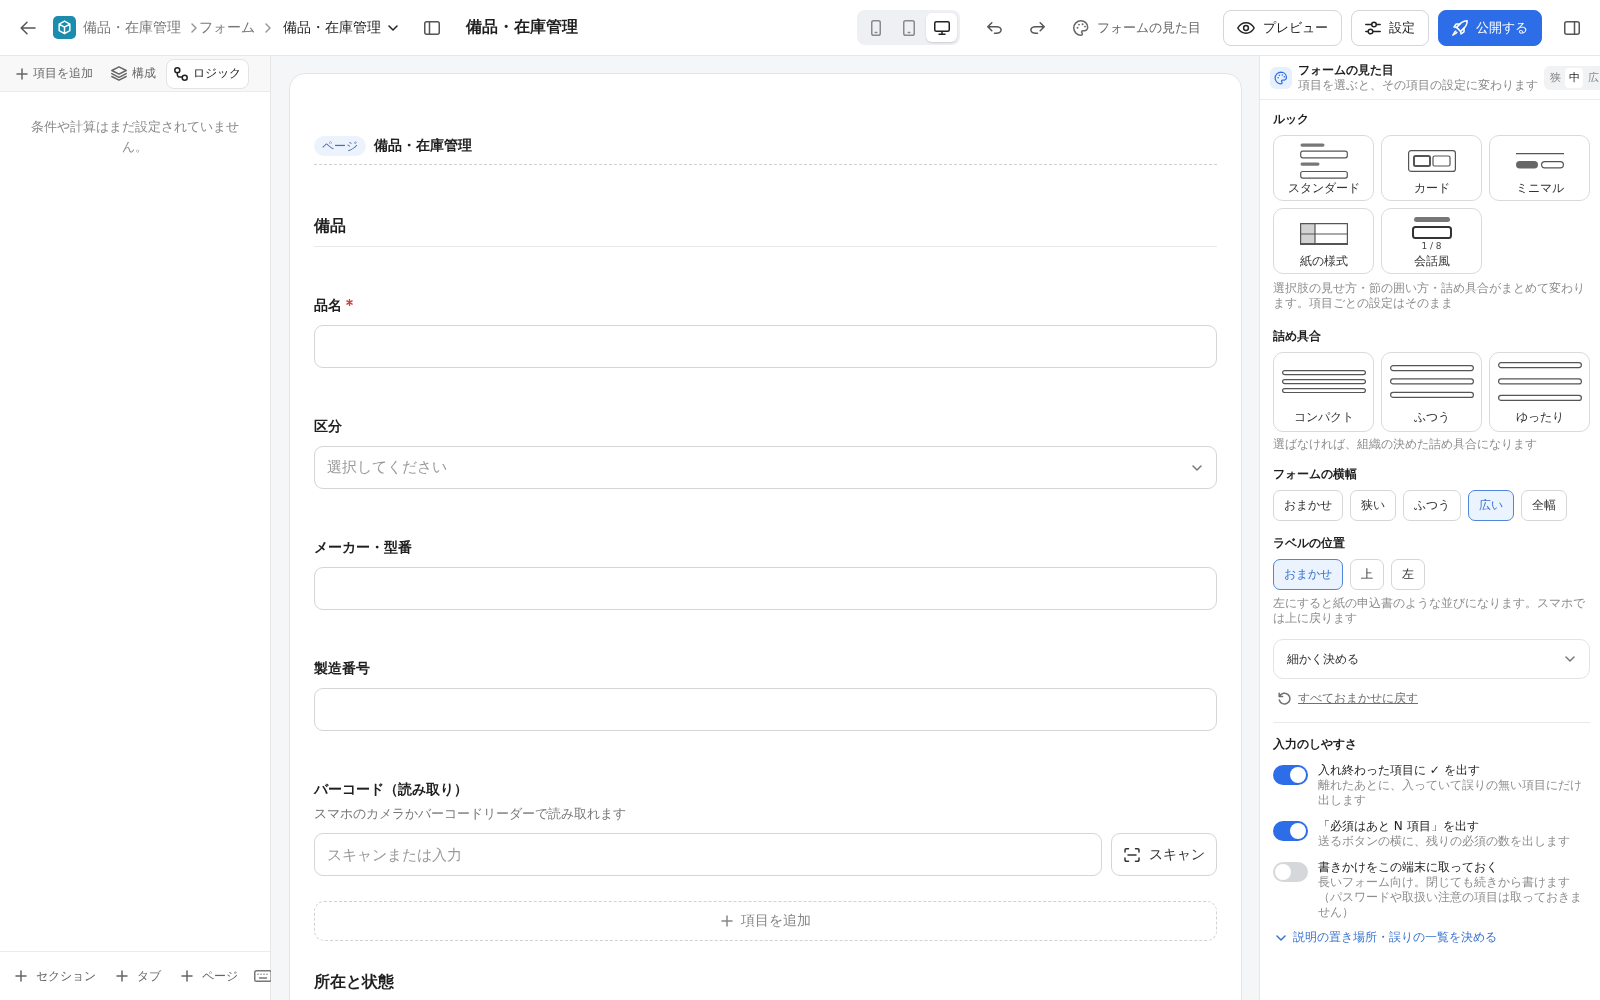  I want to click on publish-button: 公開する, so click(1490, 27).